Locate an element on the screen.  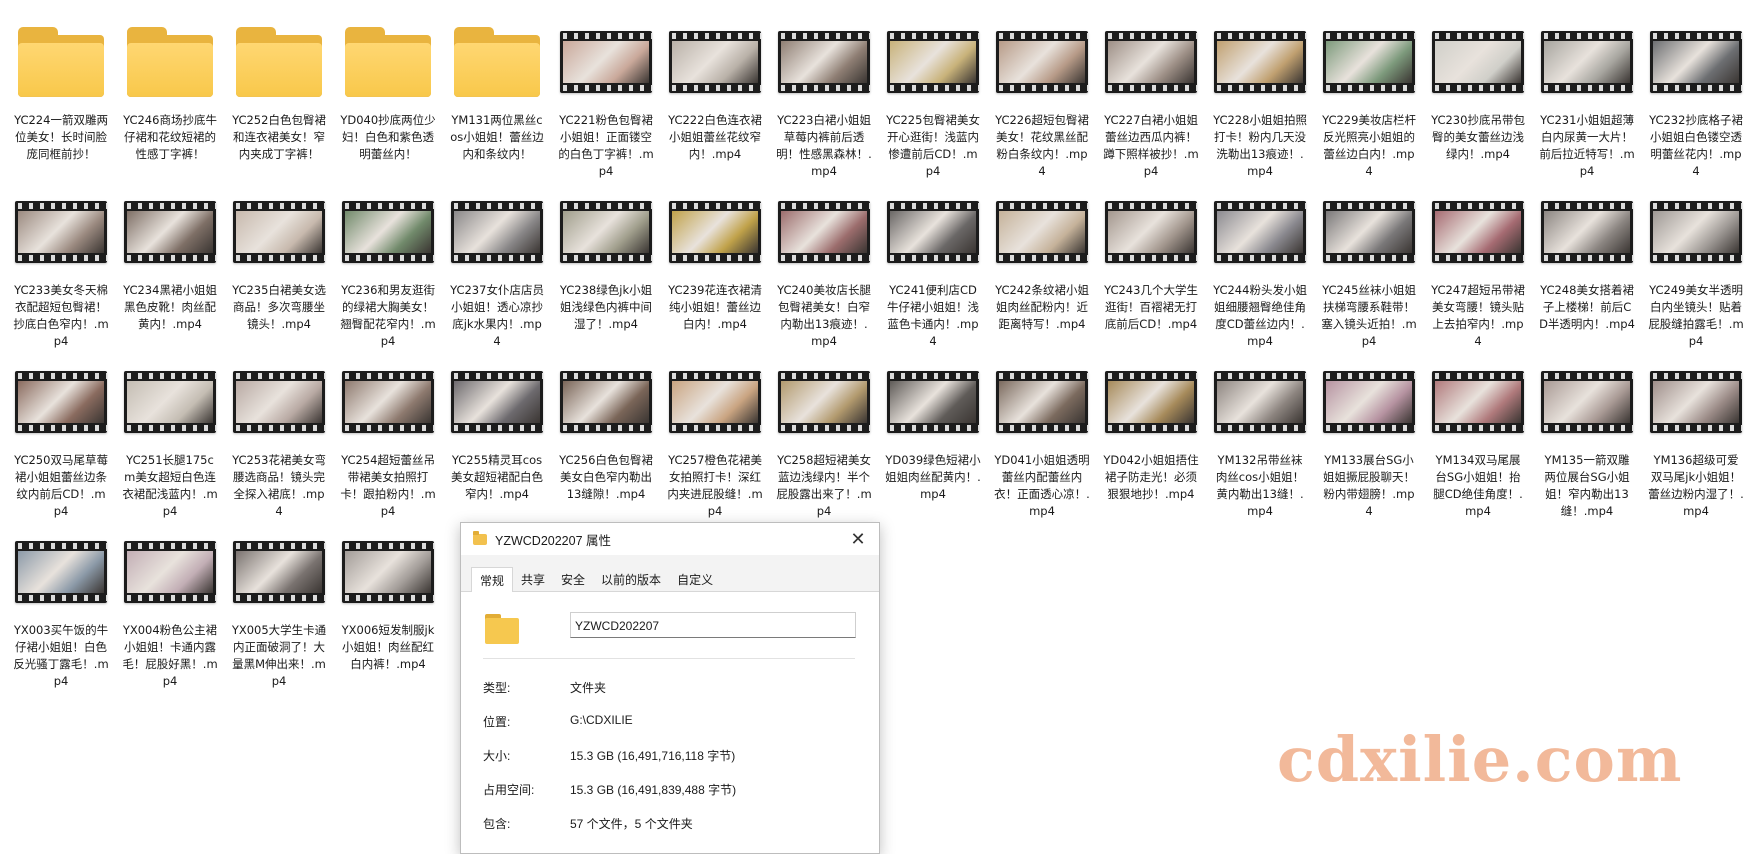
video-file-item: YC239花连衣裙清纯小姐姐！蕾丝边白内！.mp4 is located at coordinates (715, 270).